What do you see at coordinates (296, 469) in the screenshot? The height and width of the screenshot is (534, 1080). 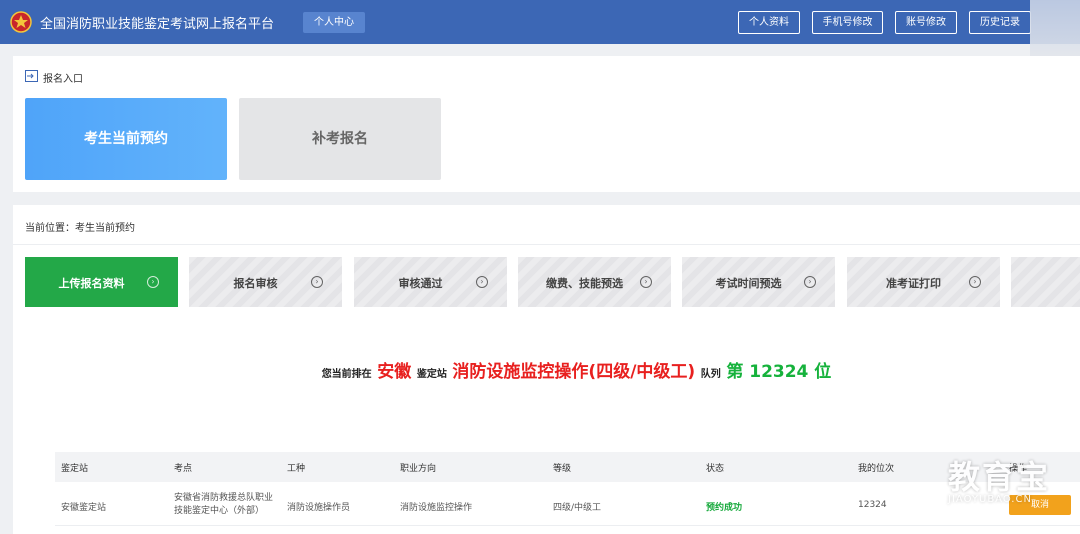 I see `col-job: 工种` at bounding box center [296, 469].